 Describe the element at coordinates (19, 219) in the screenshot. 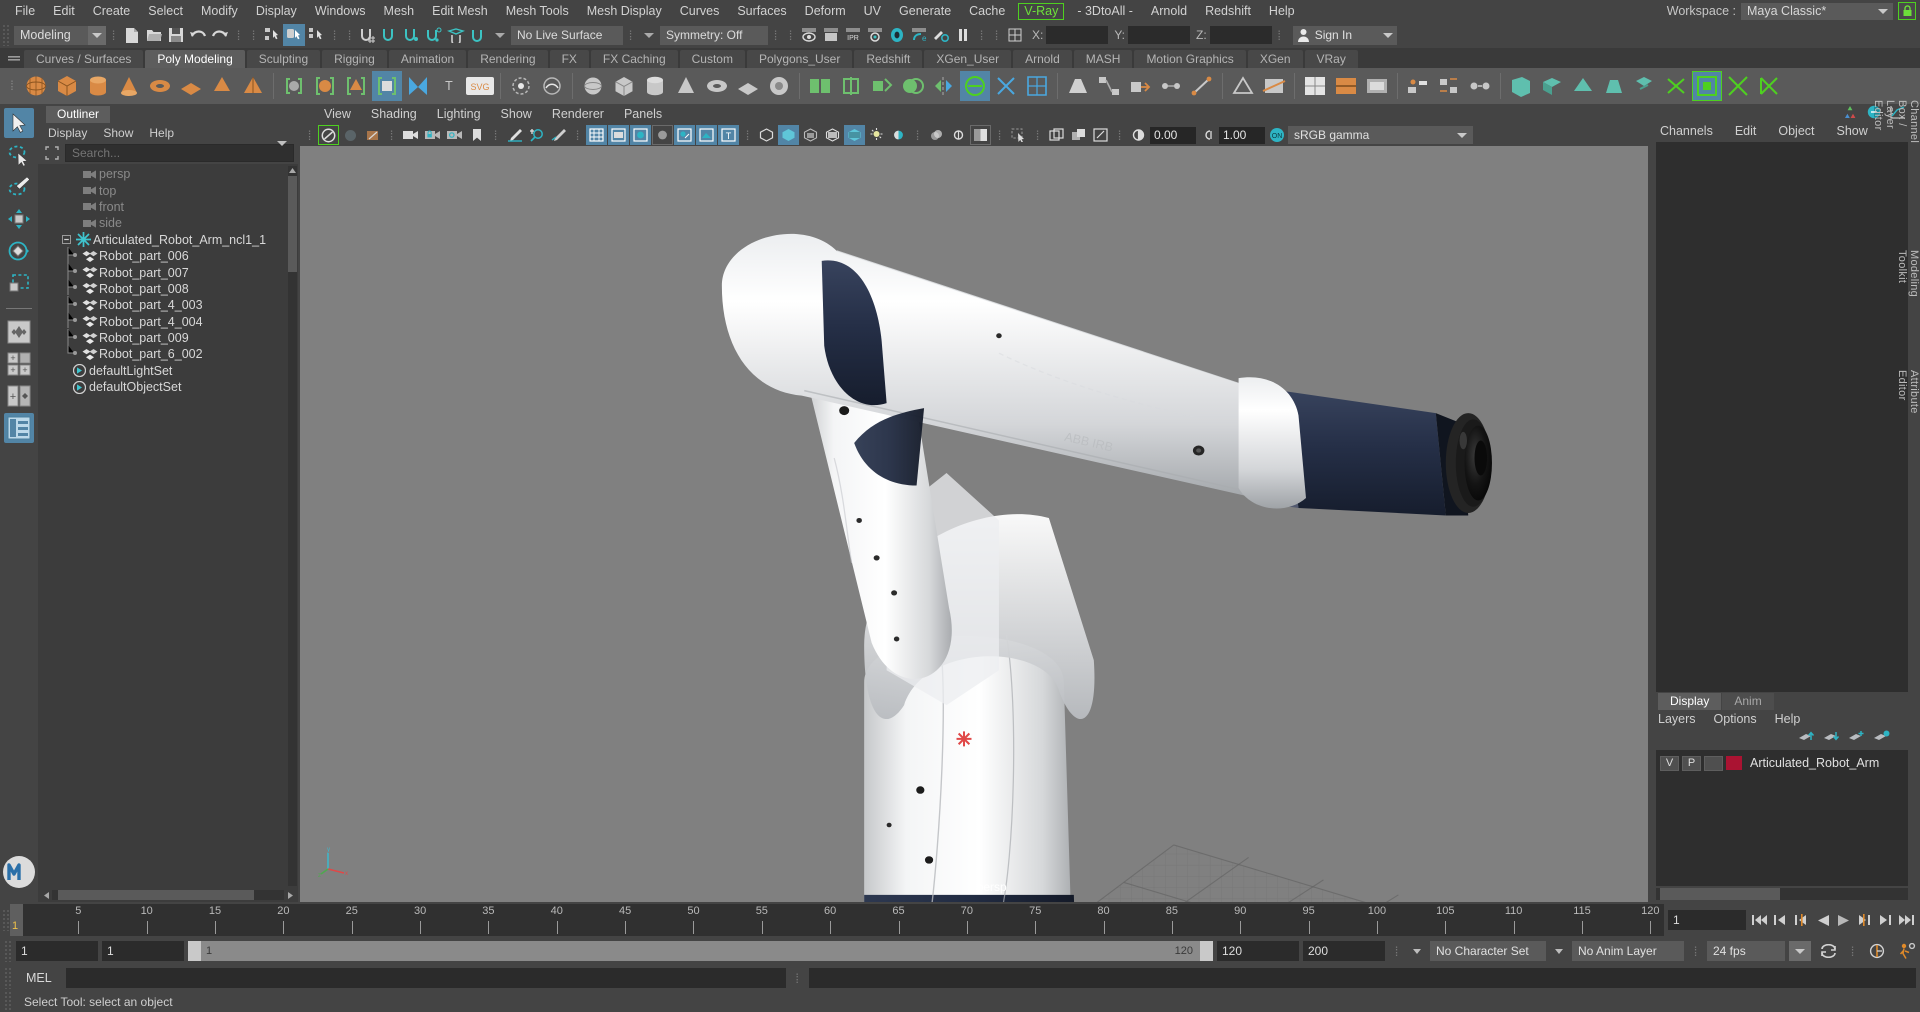

I see `move-tool-button` at that location.